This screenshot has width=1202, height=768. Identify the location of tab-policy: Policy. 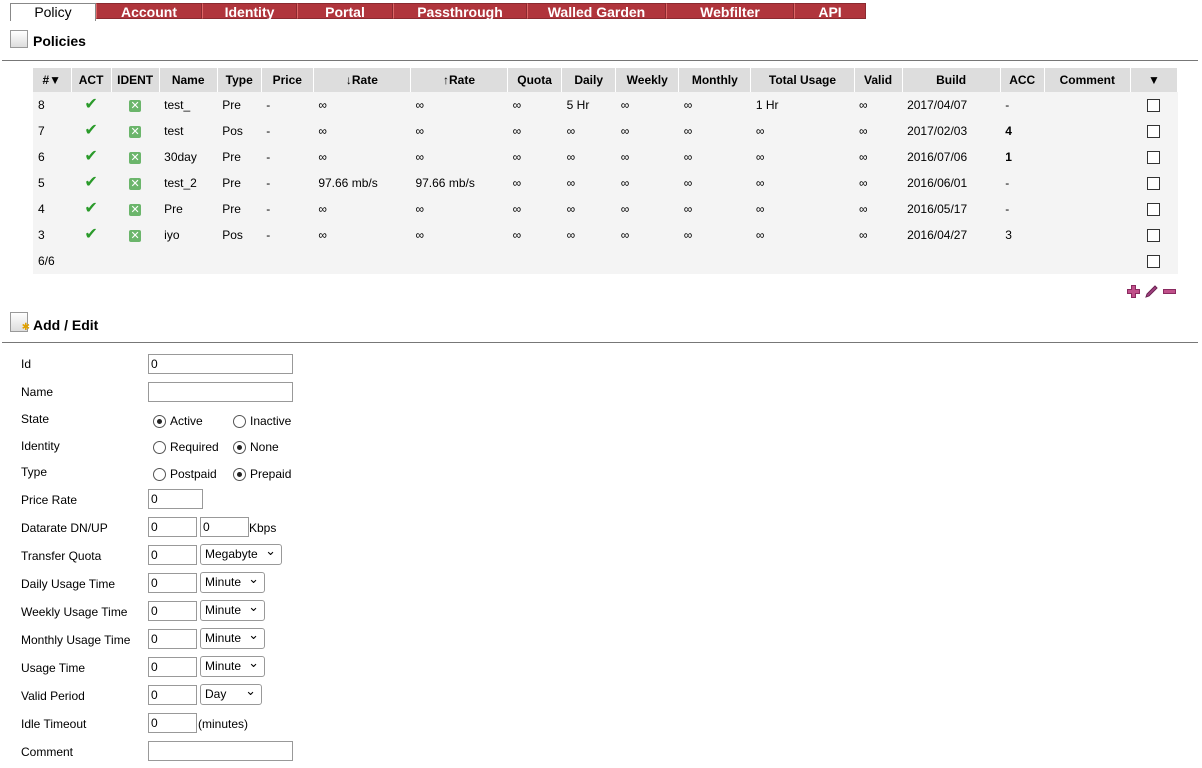
(53, 12).